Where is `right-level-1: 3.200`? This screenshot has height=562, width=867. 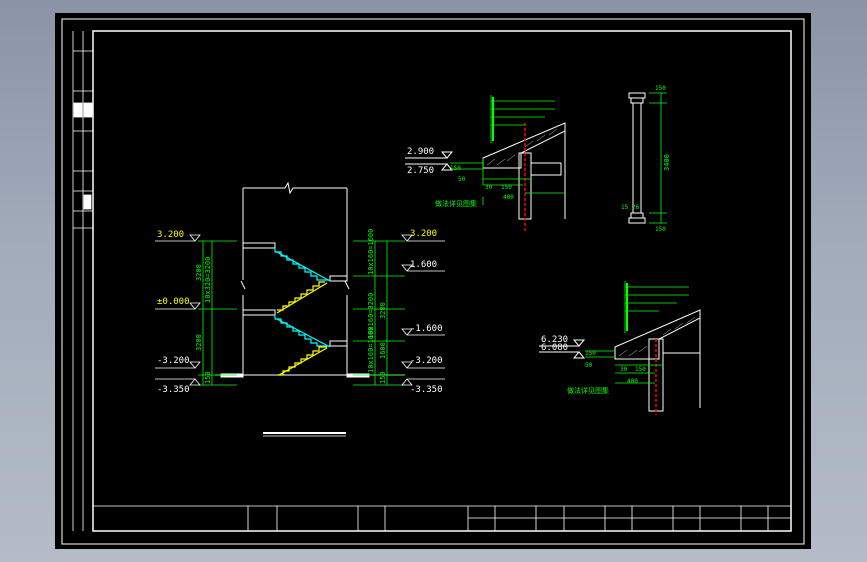 right-level-1: 3.200 is located at coordinates (423, 234).